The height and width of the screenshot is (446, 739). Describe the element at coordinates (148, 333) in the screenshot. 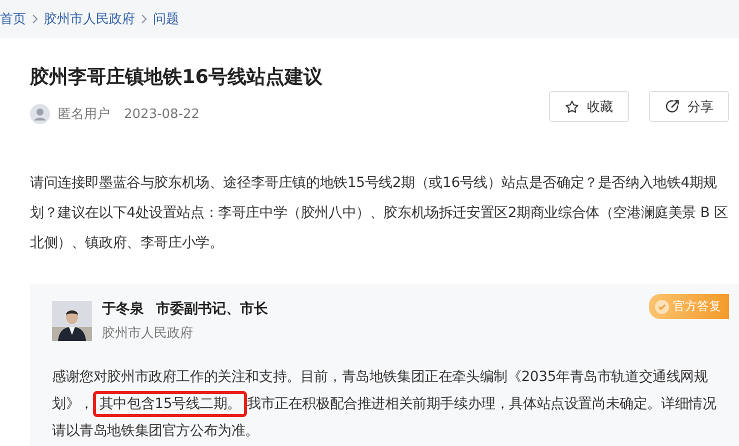

I see `department-name: 胶州市人民政府` at that location.